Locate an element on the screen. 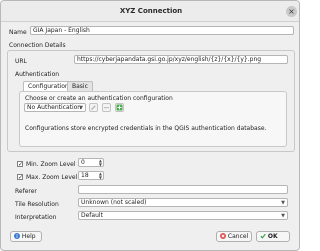 The width and height of the screenshot is (320, 251). title-bar: XYZ Connection × is located at coordinates (150, 11).